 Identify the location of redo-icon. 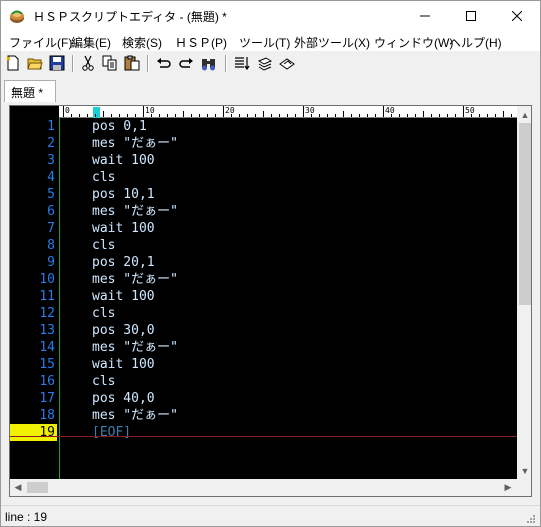
(186, 63).